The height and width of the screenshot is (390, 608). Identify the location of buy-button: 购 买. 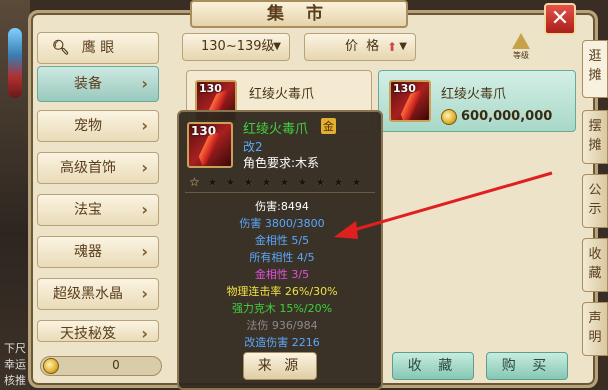
(527, 366).